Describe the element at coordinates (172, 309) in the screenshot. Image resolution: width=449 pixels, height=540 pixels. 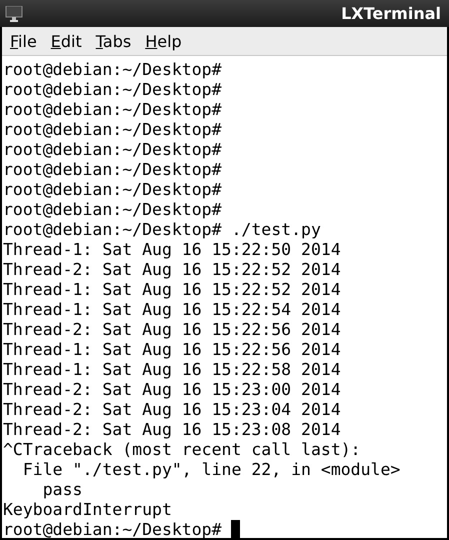
I see `terminal-line: Thread-1: Sat Aug 16 15:22:54 2014` at that location.